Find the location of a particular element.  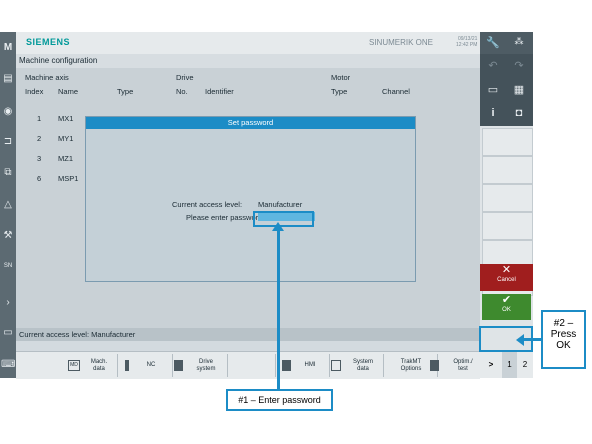

access-level-status: Current access level: Manufacturer is located at coordinates (248, 334).